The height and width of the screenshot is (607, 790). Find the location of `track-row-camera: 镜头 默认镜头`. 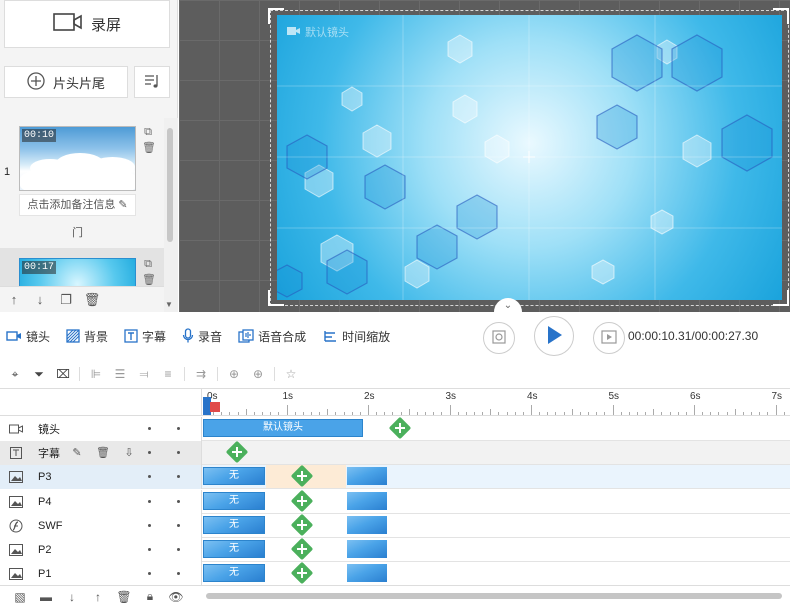

track-row-camera: 镜头 默认镜头 is located at coordinates (395, 428).